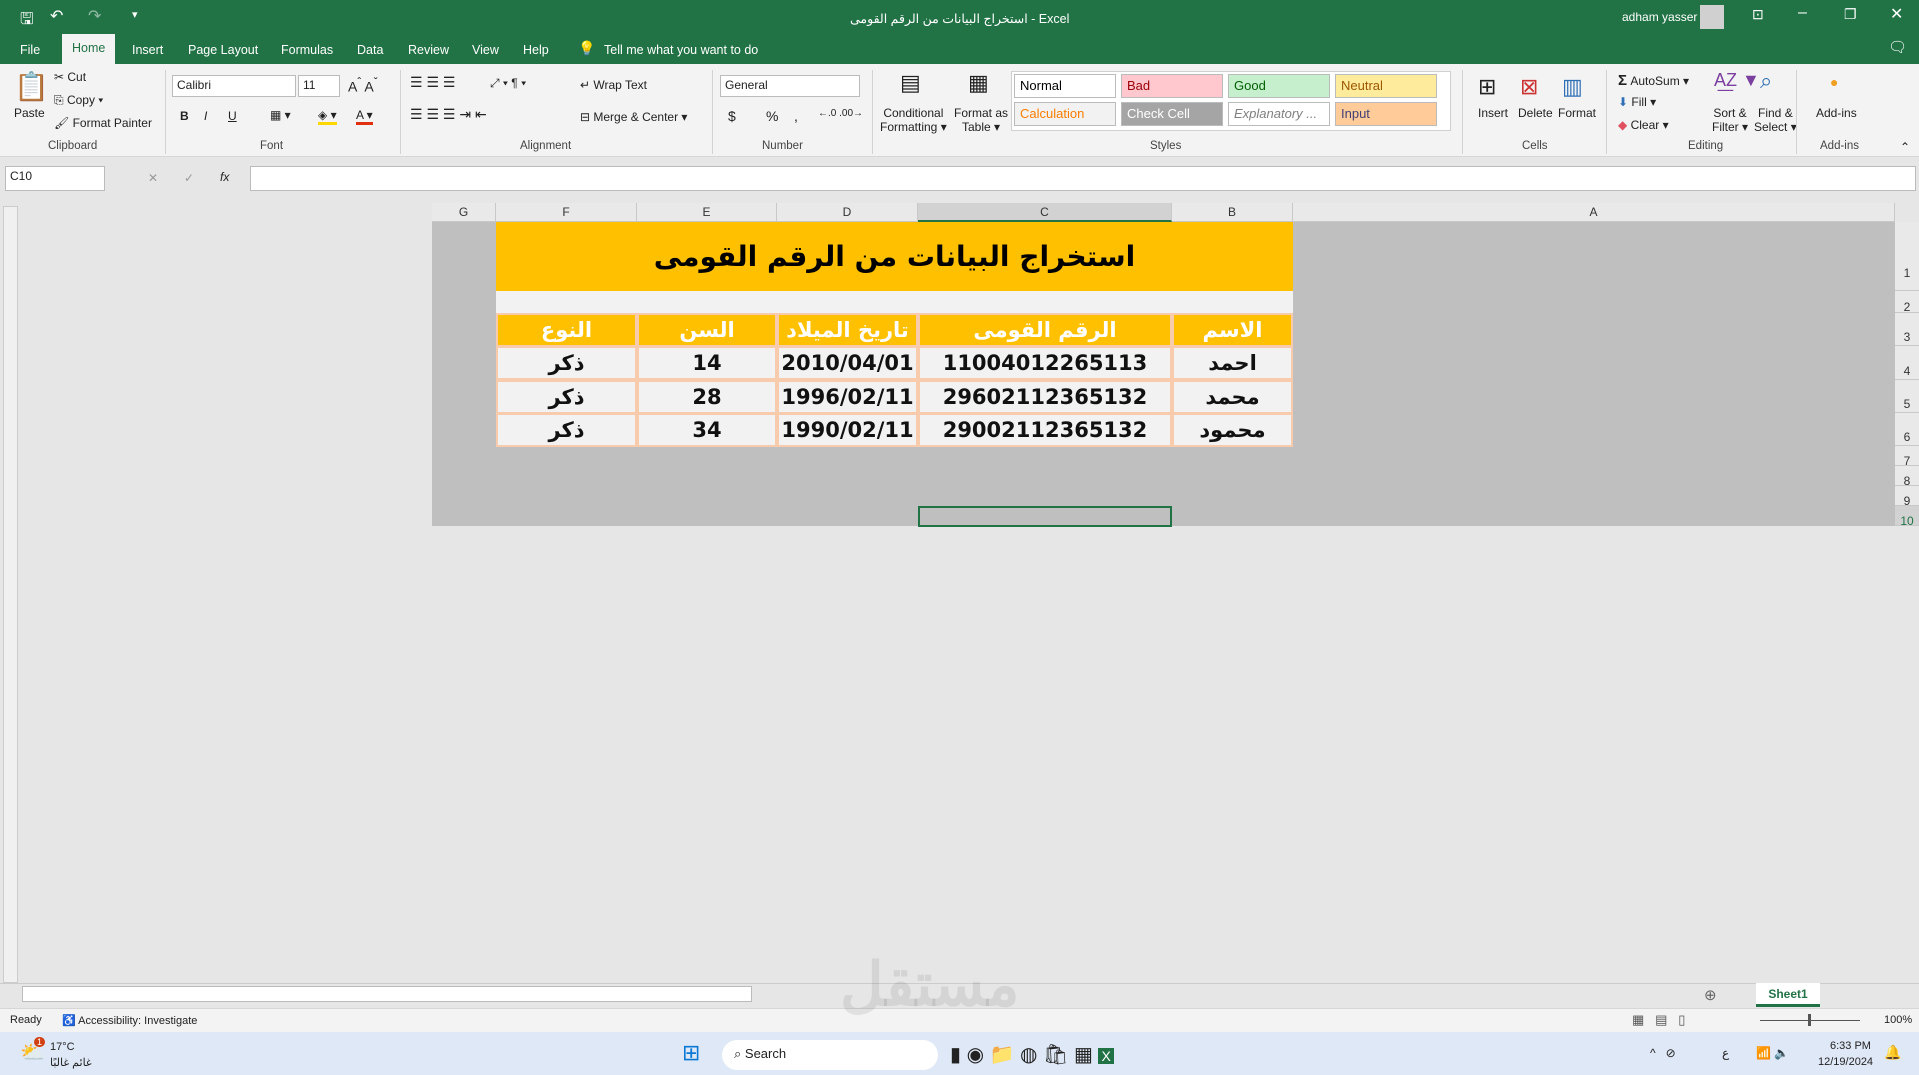 The width and height of the screenshot is (1919, 1075). What do you see at coordinates (153, 178) in the screenshot?
I see `cancel-icon: ✕` at bounding box center [153, 178].